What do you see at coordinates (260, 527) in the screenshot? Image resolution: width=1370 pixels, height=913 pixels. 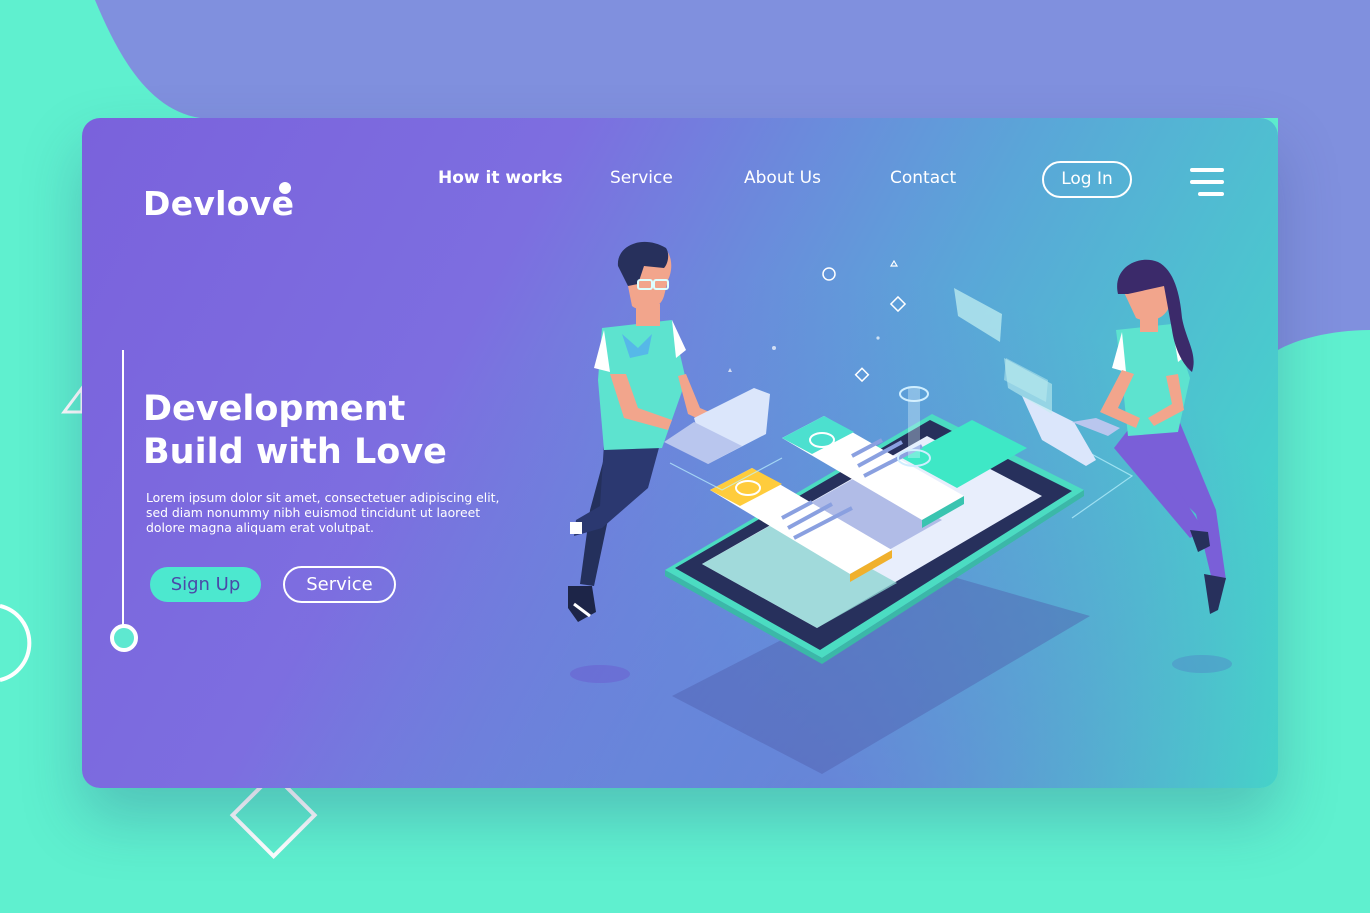 I see `description-line-3: dolore magna aliquam erat volutpat.` at bounding box center [260, 527].